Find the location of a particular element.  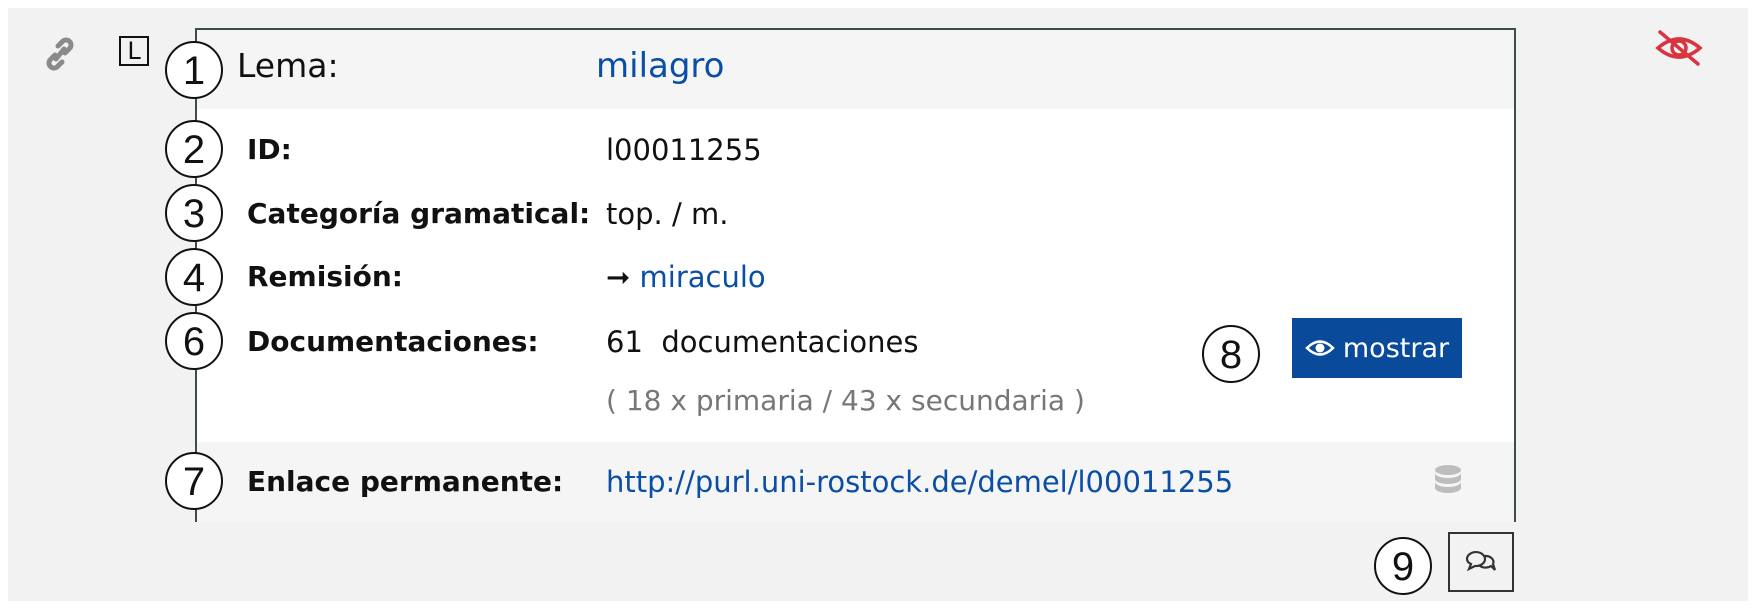

annotation-1: 1 is located at coordinates (194, 70).